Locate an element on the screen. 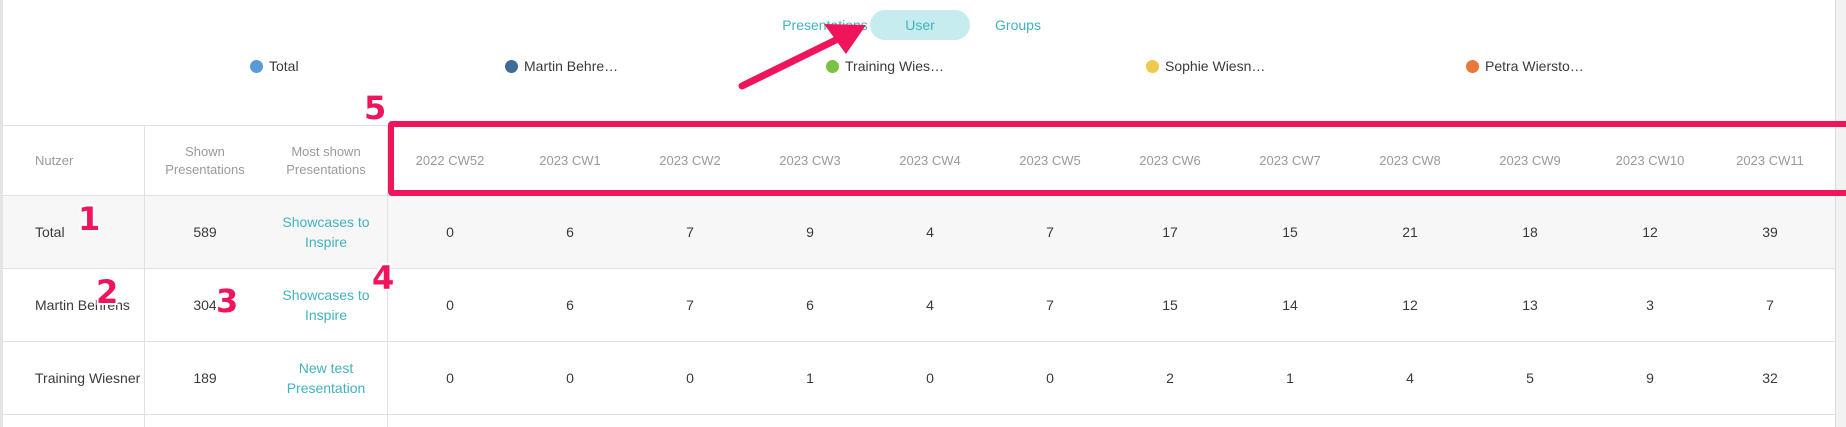  week-value: 3 is located at coordinates (1650, 305).